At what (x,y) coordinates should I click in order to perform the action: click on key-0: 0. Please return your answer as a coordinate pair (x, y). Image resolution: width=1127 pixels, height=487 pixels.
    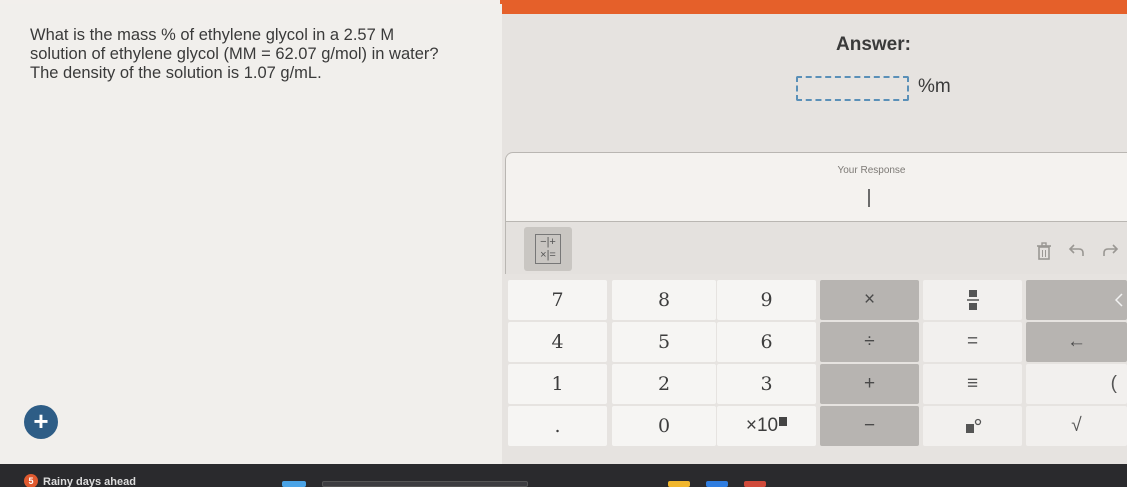
    Looking at the image, I should click on (664, 426).